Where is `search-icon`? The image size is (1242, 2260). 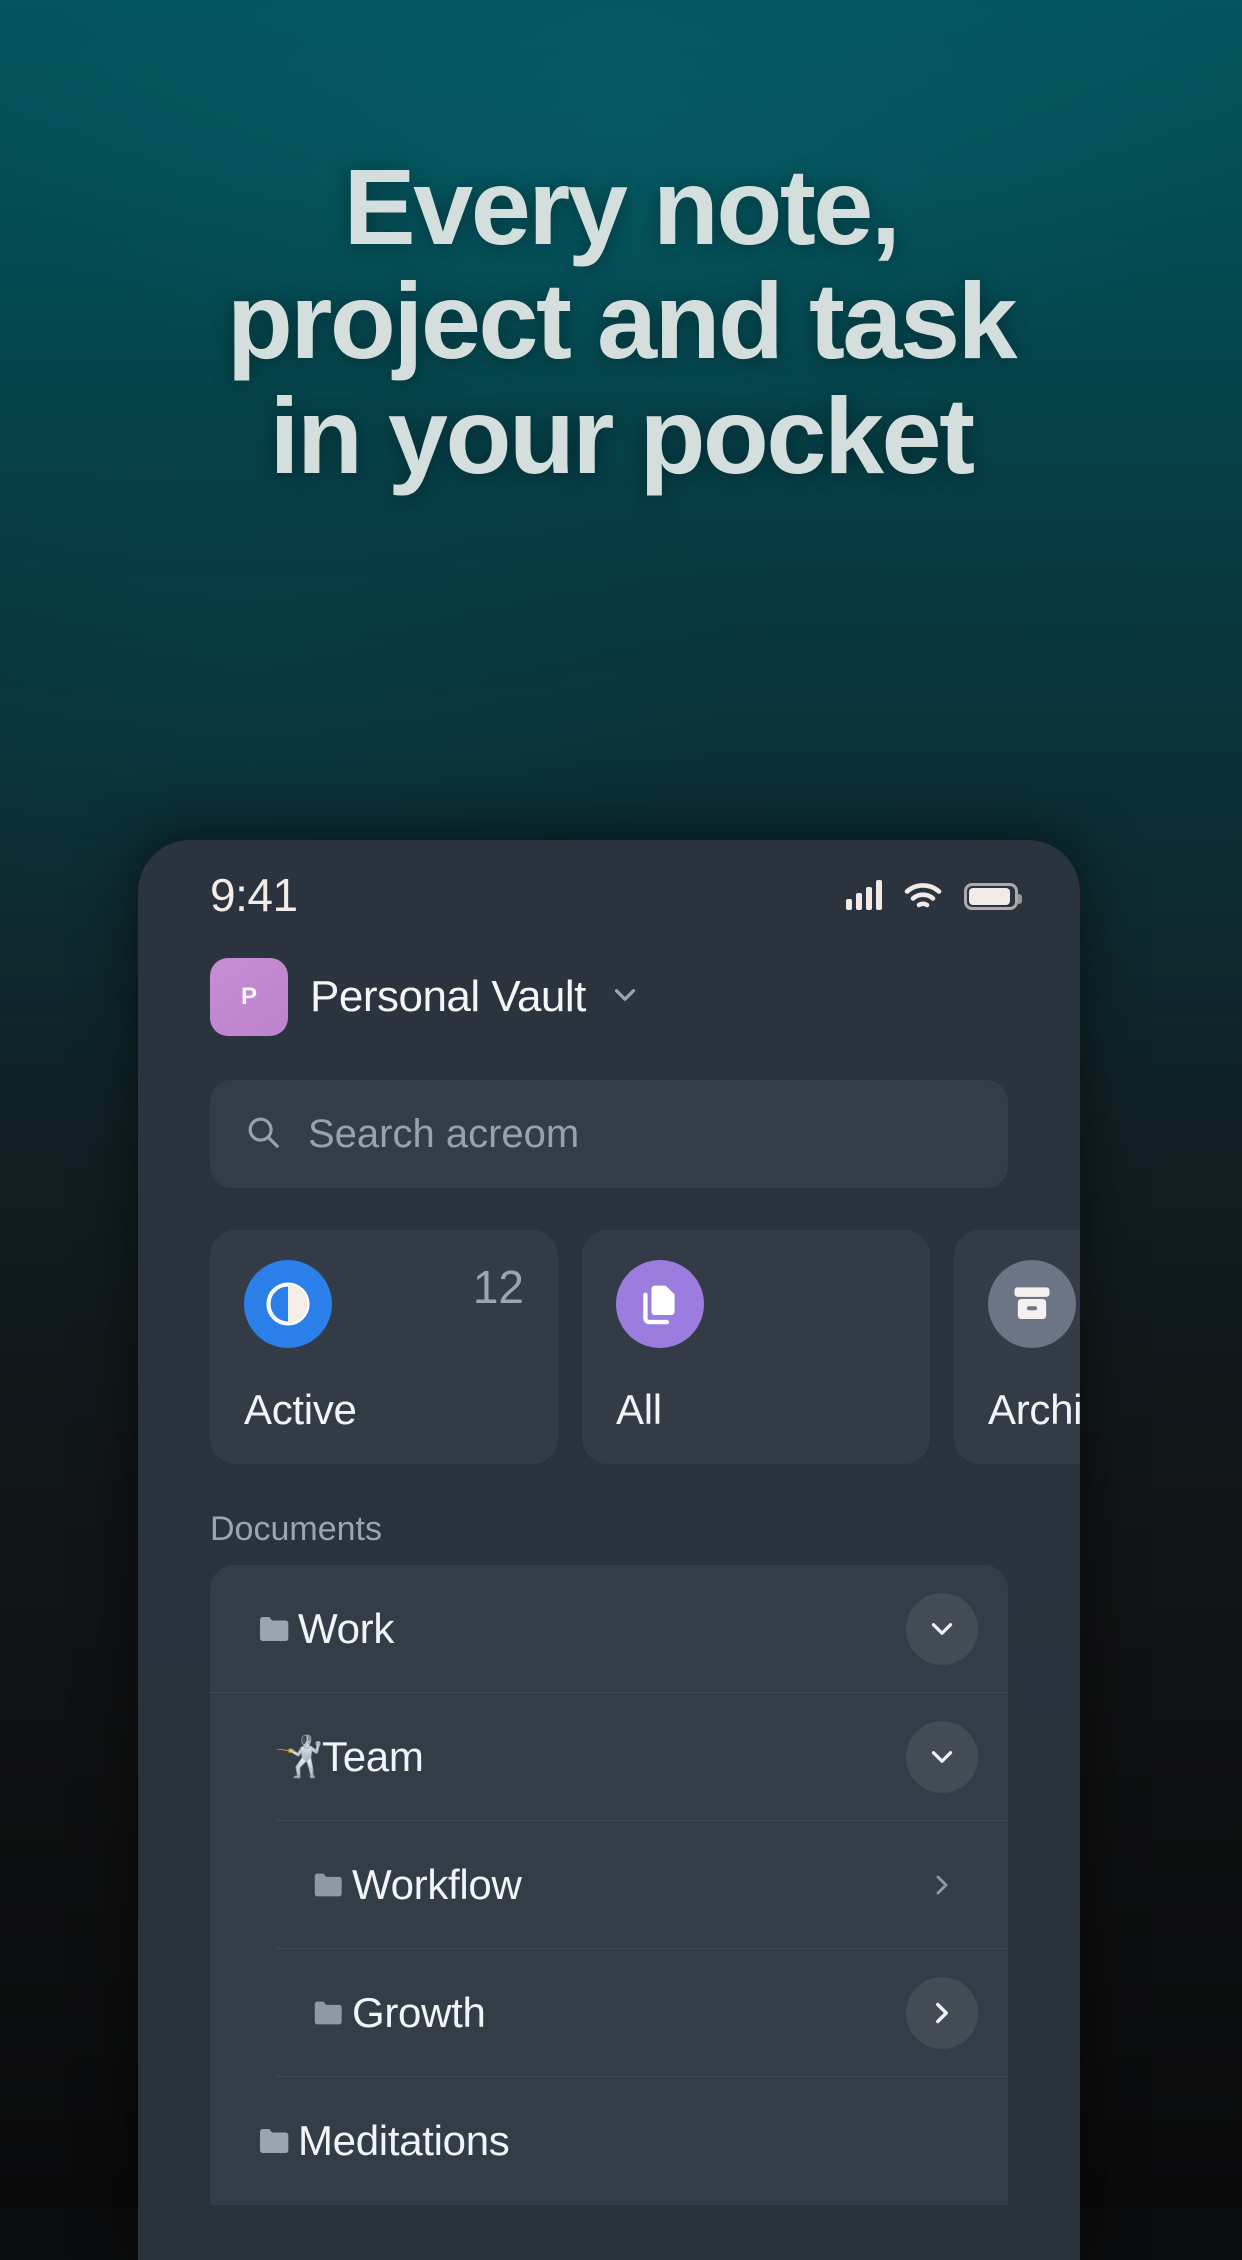 search-icon is located at coordinates (263, 1134).